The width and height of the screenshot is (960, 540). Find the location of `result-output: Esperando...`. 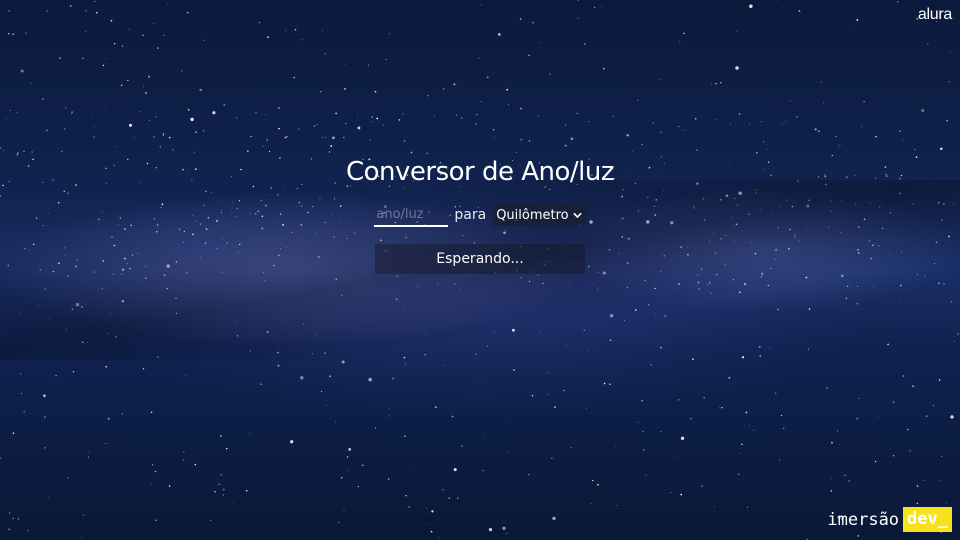

result-output: Esperando... is located at coordinates (480, 259).